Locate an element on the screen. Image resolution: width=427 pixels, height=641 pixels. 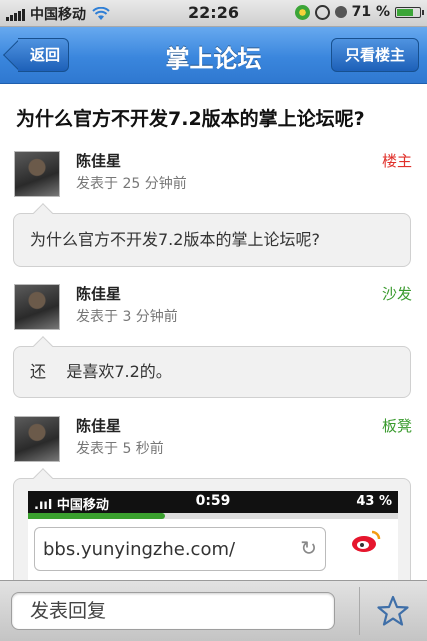
app-status-icon is located at coordinates (302, 12).